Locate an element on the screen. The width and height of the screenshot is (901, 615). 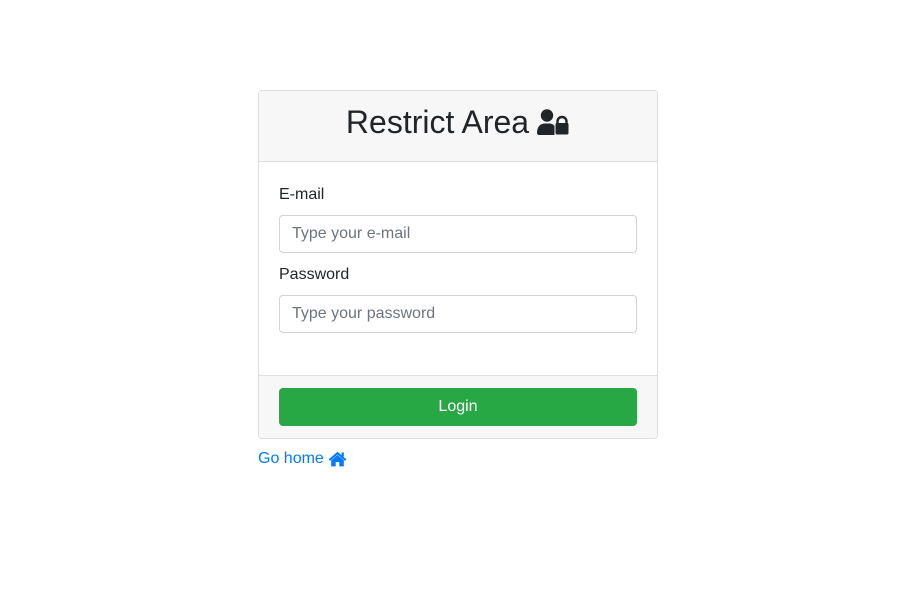
go-home-link: Go home is located at coordinates (302, 459).